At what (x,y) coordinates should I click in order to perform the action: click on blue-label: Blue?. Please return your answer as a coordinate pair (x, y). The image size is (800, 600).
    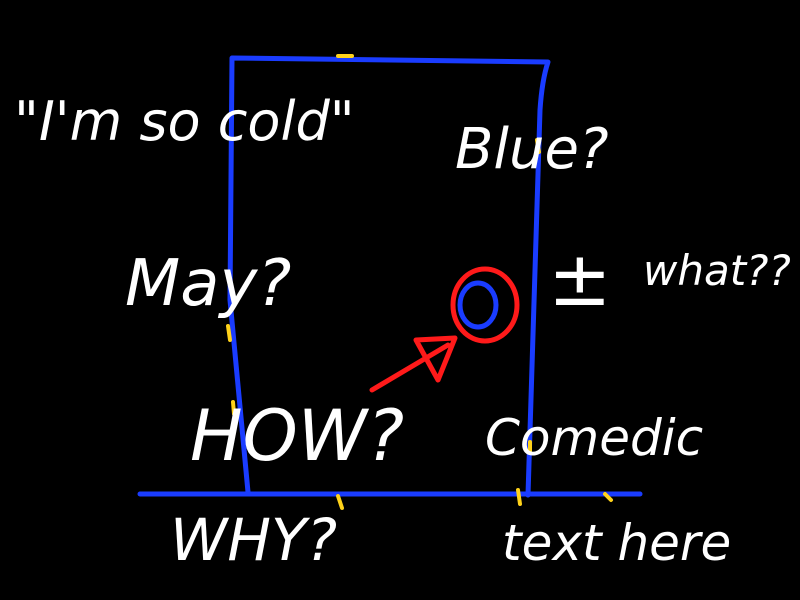
    Looking at the image, I should click on (532, 149).